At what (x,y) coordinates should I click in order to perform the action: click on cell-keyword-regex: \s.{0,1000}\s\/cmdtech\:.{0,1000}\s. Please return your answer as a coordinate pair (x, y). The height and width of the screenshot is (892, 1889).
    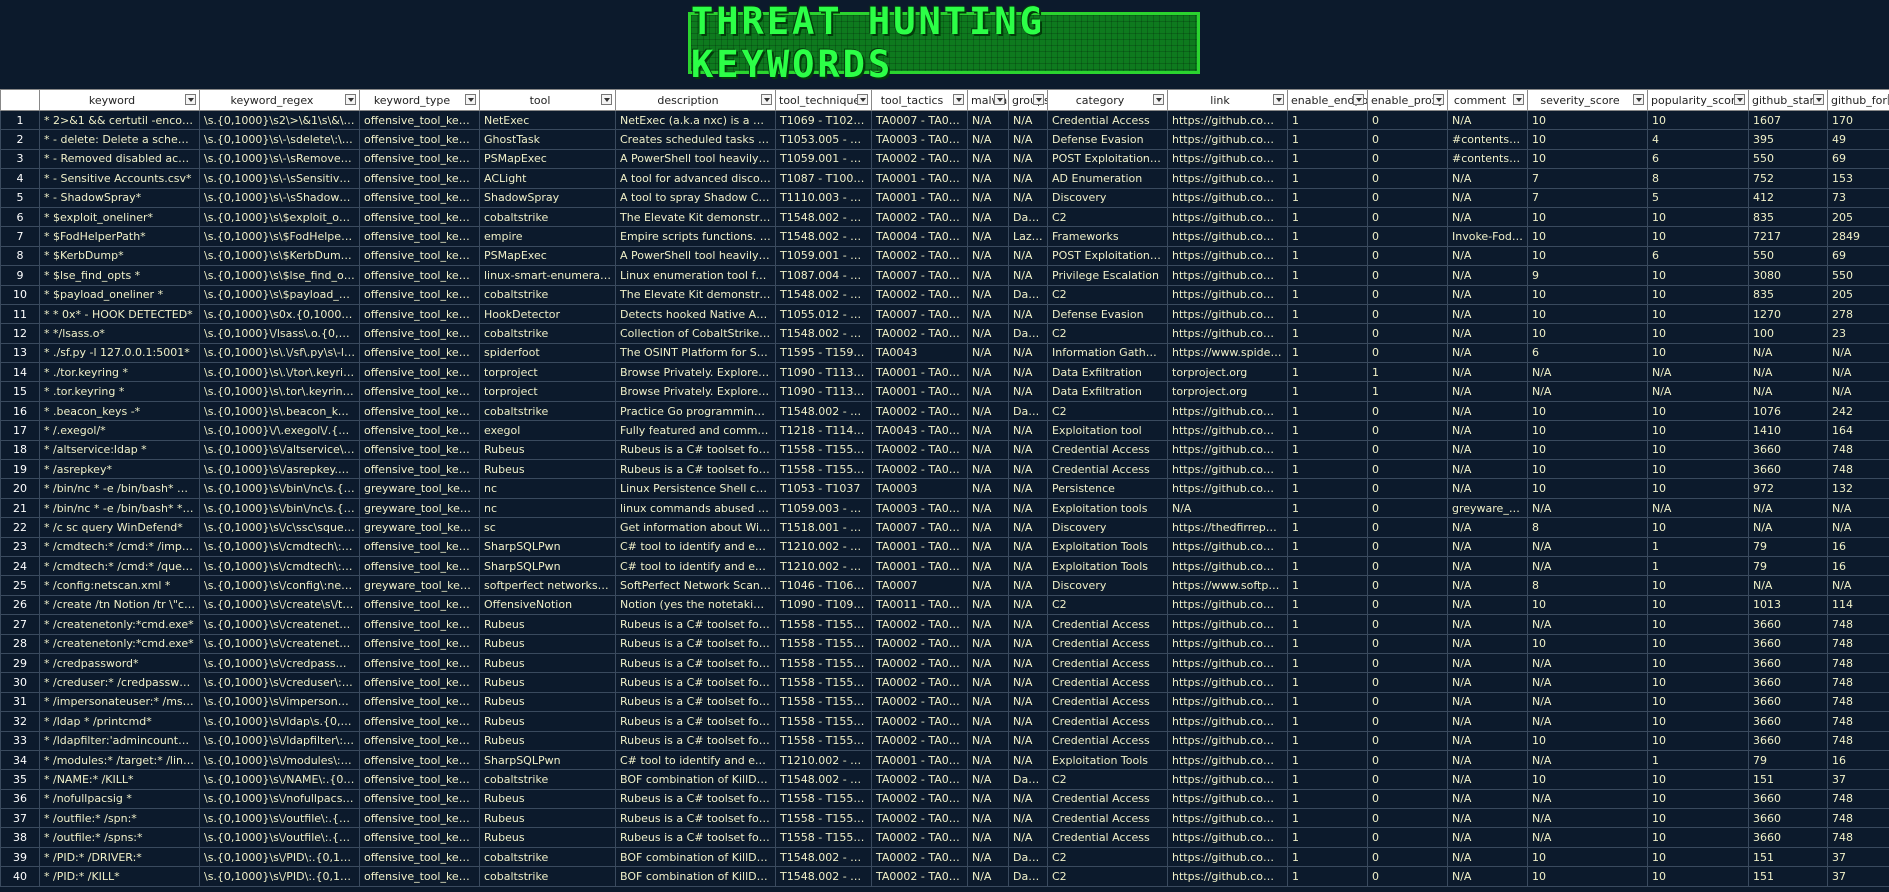
    Looking at the image, I should click on (279, 546).